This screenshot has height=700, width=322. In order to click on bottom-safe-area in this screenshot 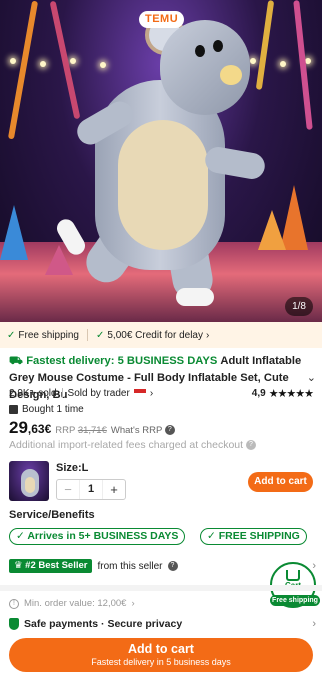, I will do `click(161, 690)`.